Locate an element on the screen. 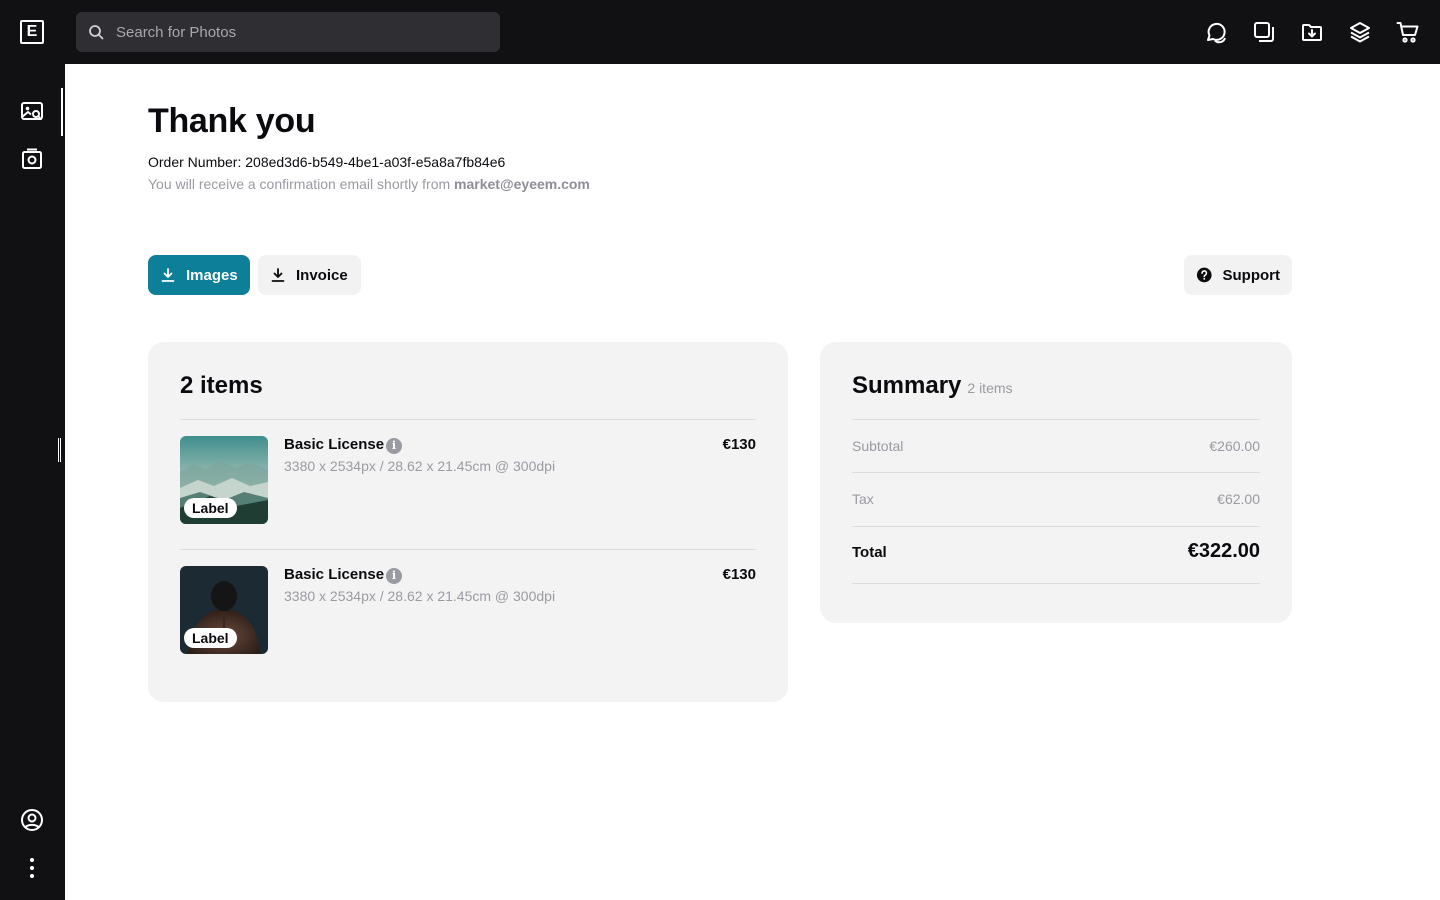 This screenshot has width=1440, height=900. search-input is located at coordinates (301, 32).